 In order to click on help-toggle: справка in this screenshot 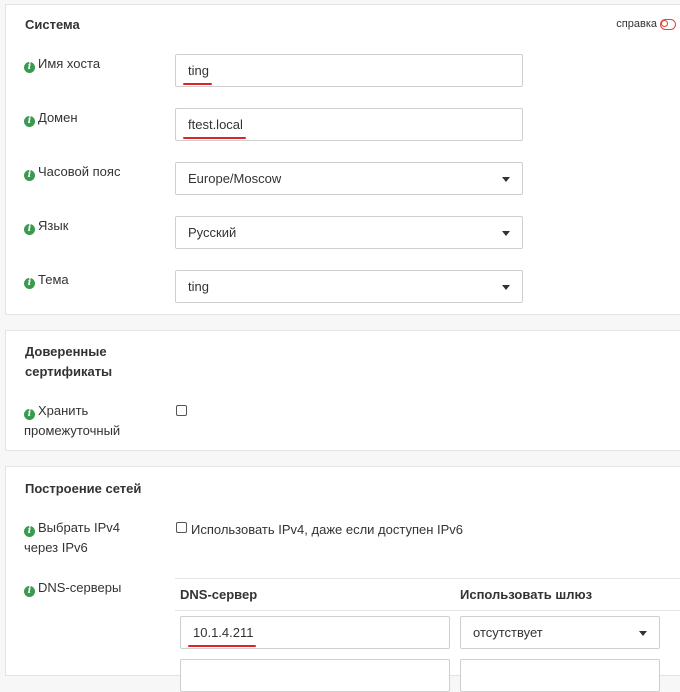, I will do `click(646, 24)`.